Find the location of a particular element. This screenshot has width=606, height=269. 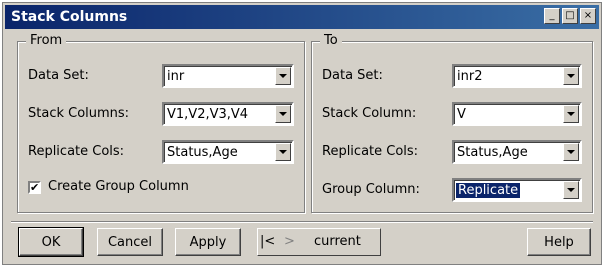

from-stack-columns-label: Stack Columns: is located at coordinates (79, 113).